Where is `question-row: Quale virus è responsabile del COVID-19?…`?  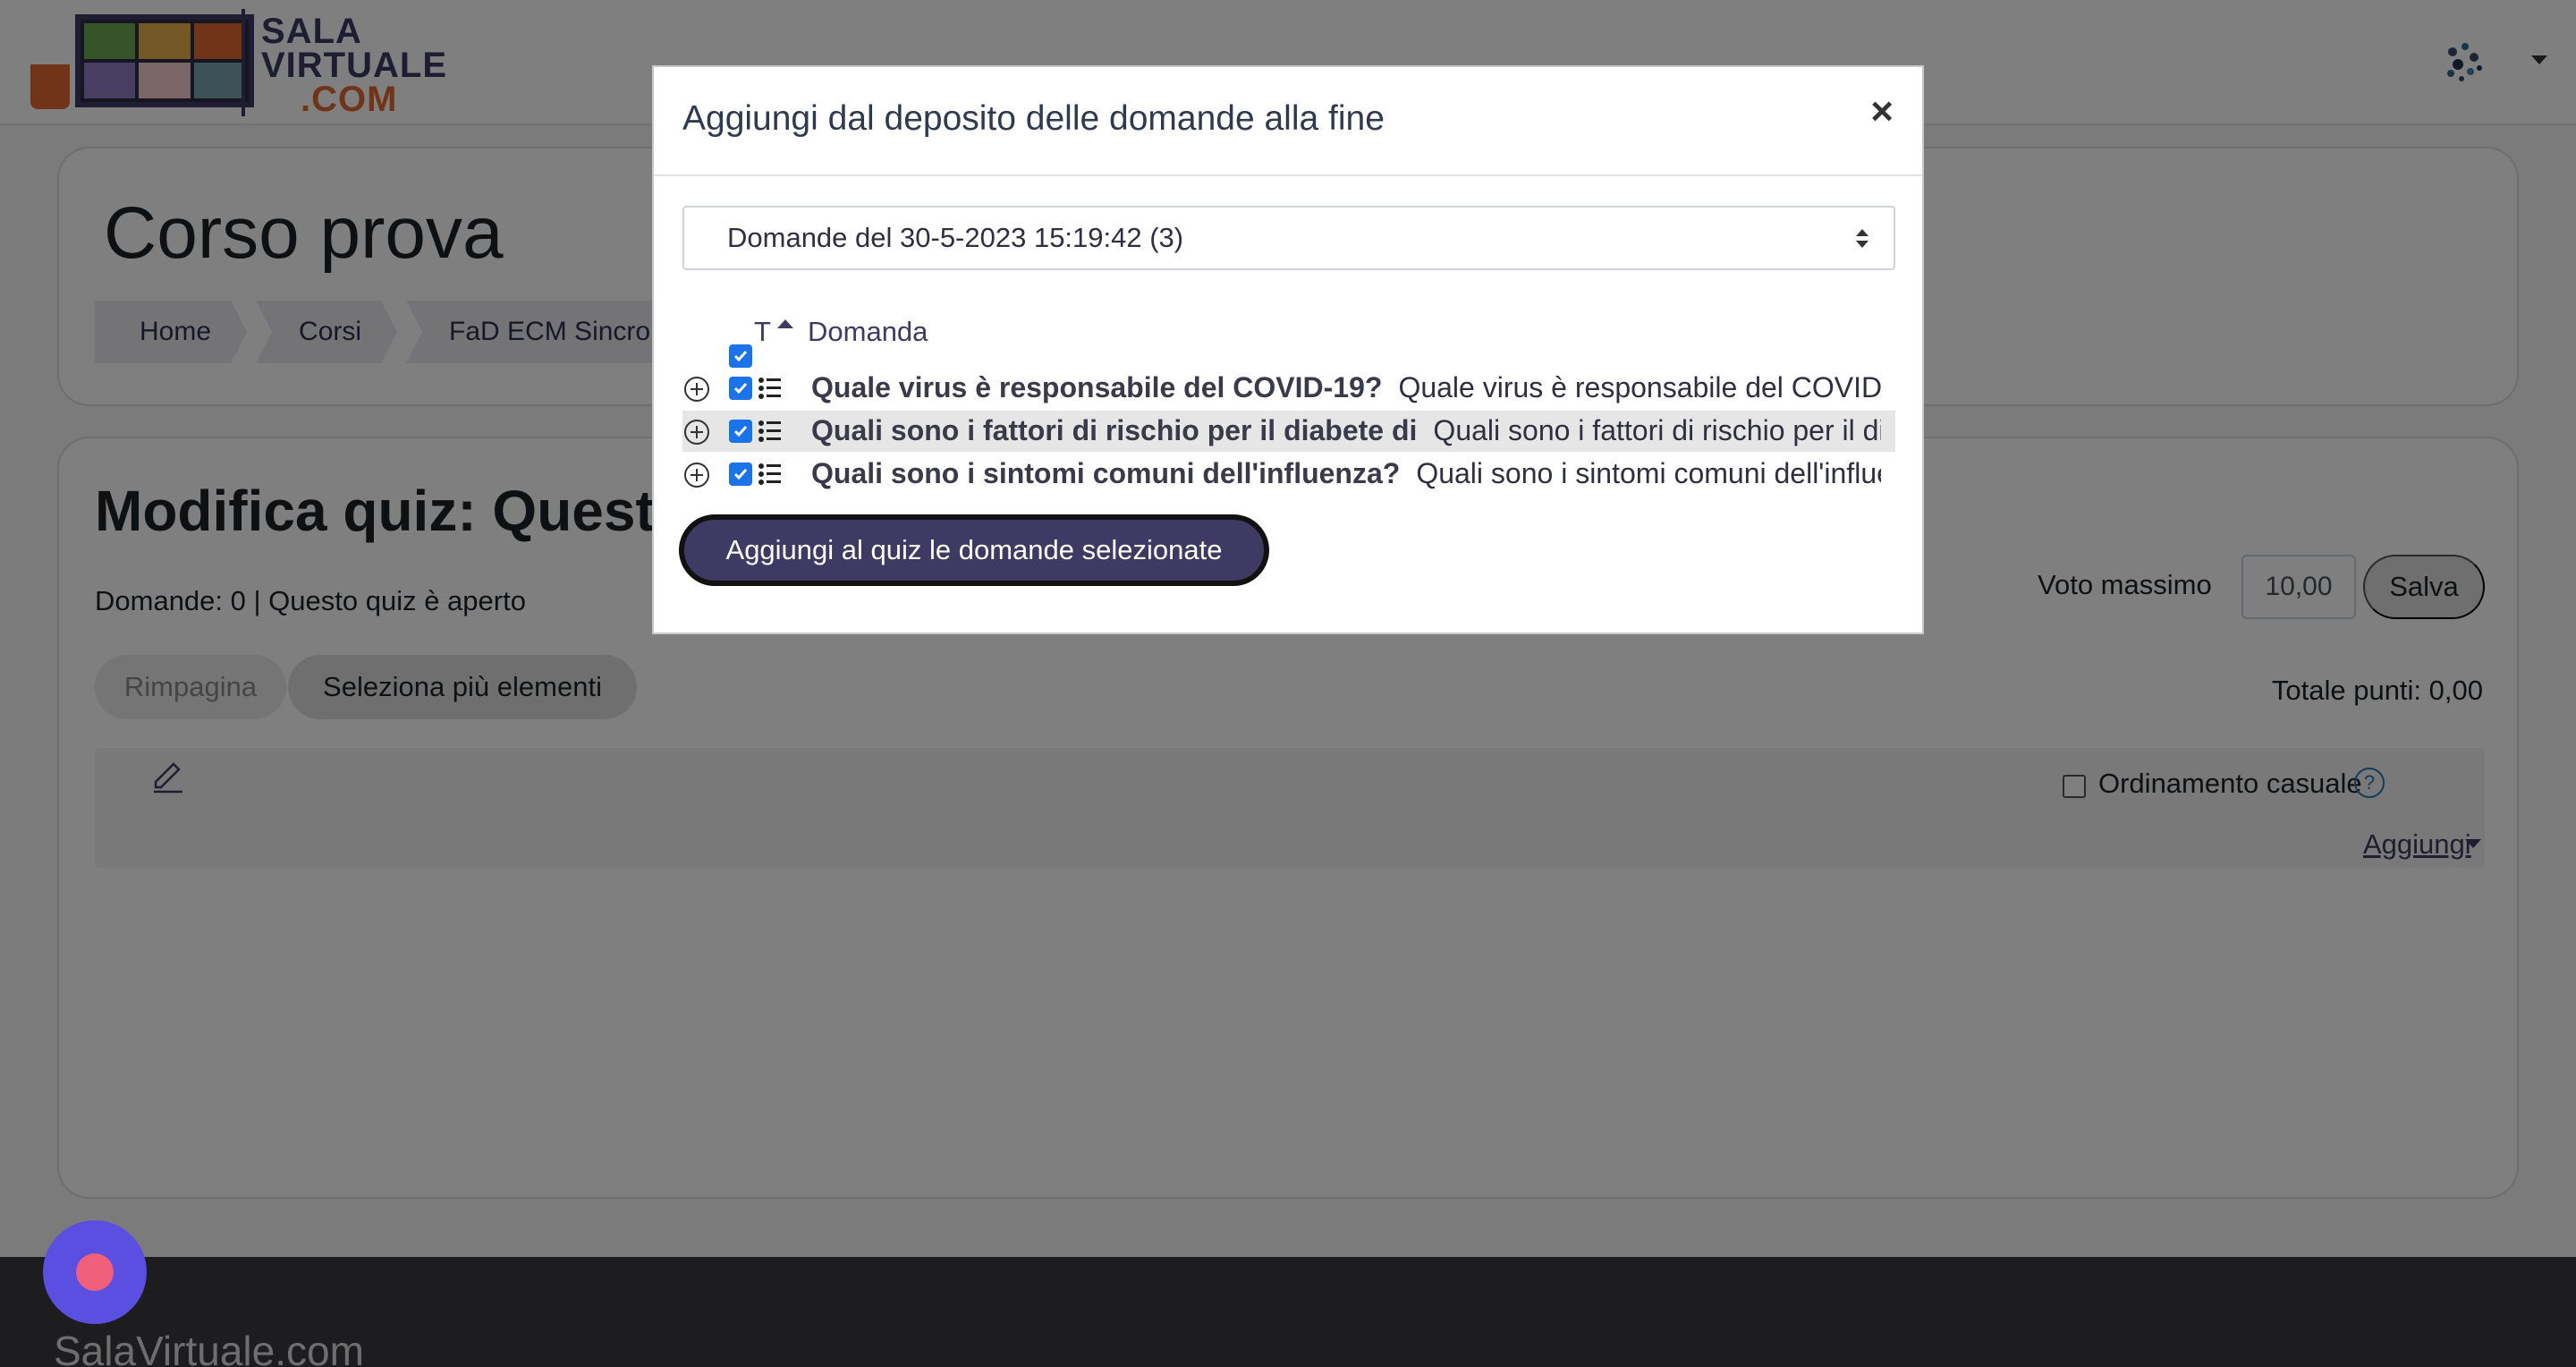
question-row: Quale virus è responsabile del COVID-19?… is located at coordinates (1288, 388).